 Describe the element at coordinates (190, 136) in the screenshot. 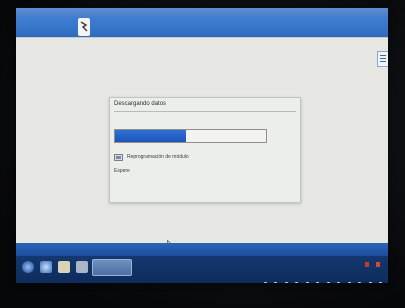

I see `progress-bar` at that location.